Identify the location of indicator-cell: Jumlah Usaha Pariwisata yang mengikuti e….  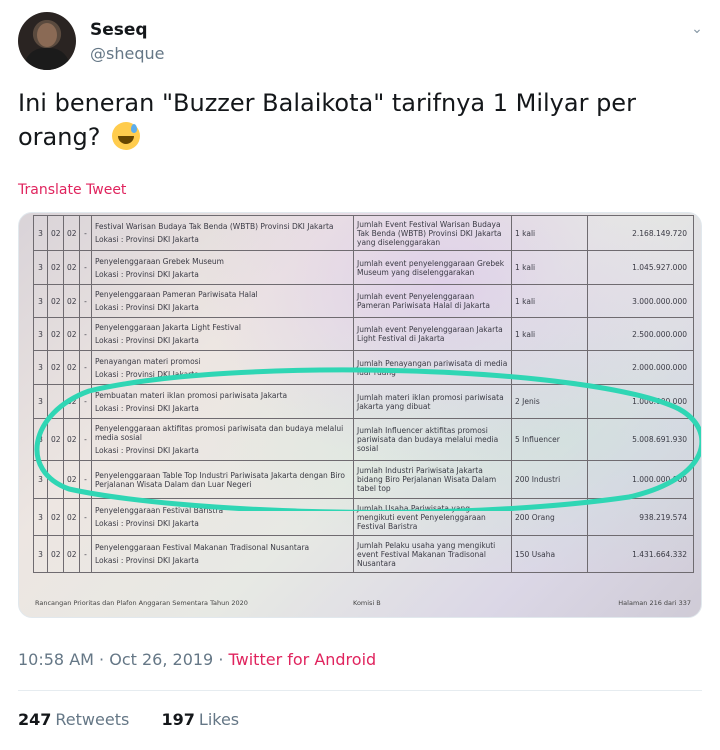
(432, 517).